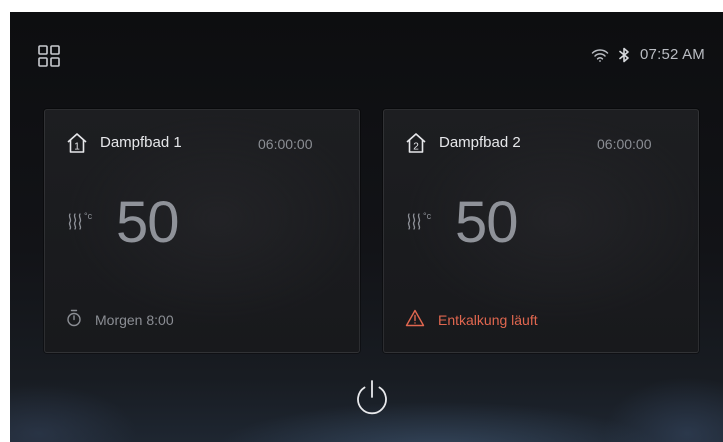 The image size is (723, 442). I want to click on room-footer: Entkalkung läuft, so click(471, 319).